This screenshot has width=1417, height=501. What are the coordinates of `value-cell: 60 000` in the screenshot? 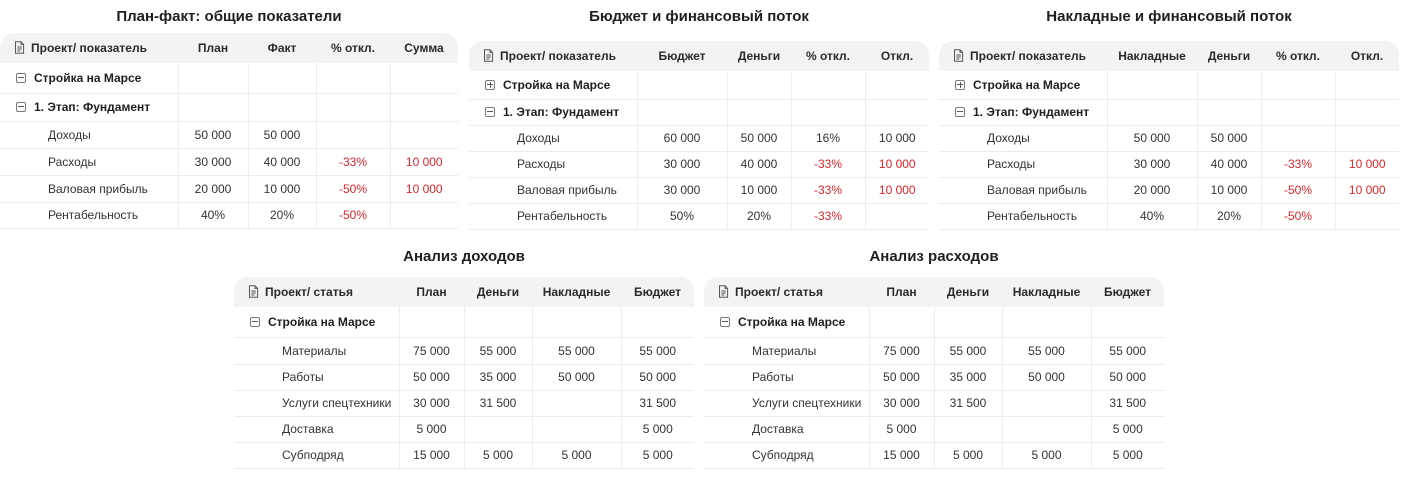 It's located at (681, 138).